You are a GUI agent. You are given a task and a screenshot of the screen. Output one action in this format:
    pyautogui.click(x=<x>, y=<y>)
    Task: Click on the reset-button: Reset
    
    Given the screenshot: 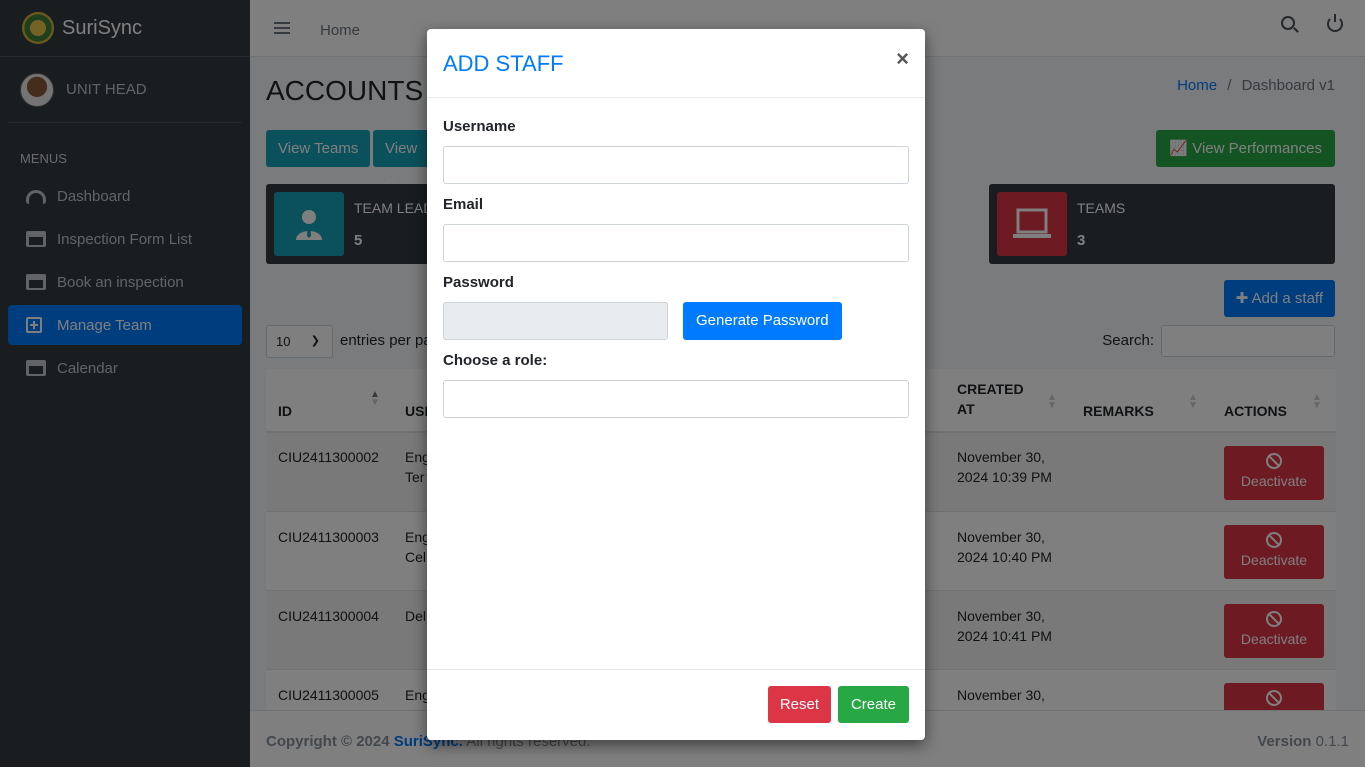 What is the action you would take?
    pyautogui.click(x=799, y=704)
    